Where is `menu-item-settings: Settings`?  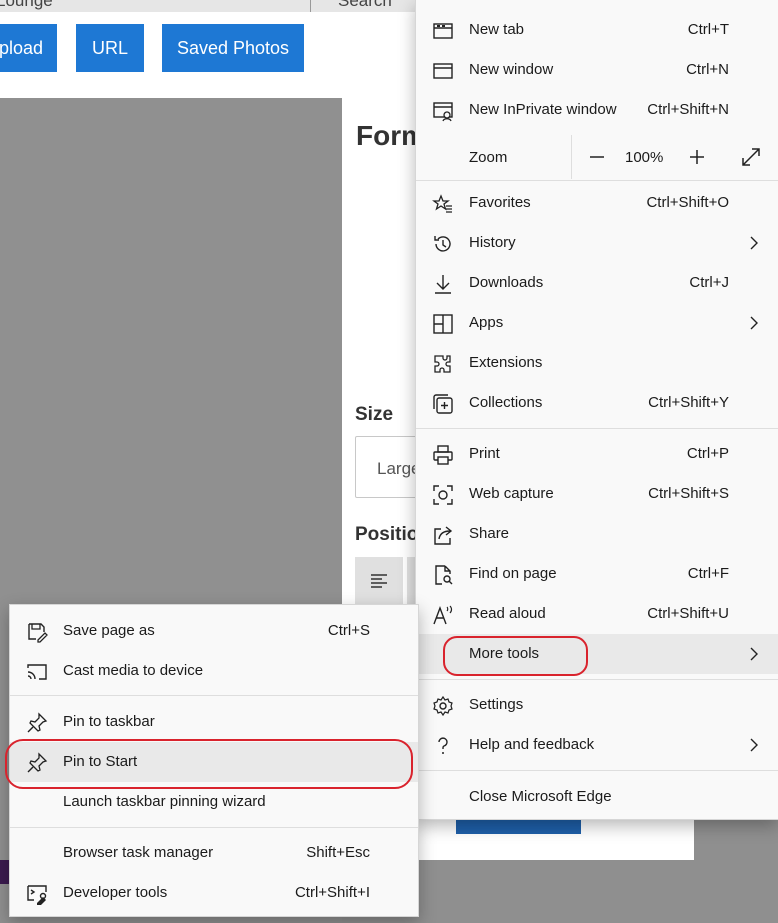
menu-item-settings: Settings is located at coordinates (597, 705).